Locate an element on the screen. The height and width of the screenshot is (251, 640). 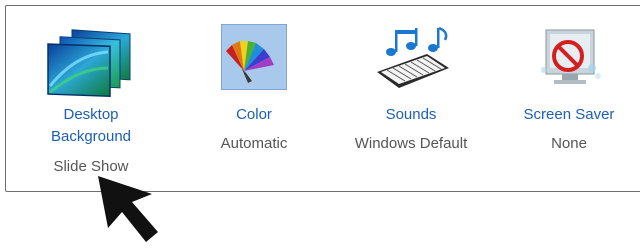
screen-saver-status: None is located at coordinates (569, 143).